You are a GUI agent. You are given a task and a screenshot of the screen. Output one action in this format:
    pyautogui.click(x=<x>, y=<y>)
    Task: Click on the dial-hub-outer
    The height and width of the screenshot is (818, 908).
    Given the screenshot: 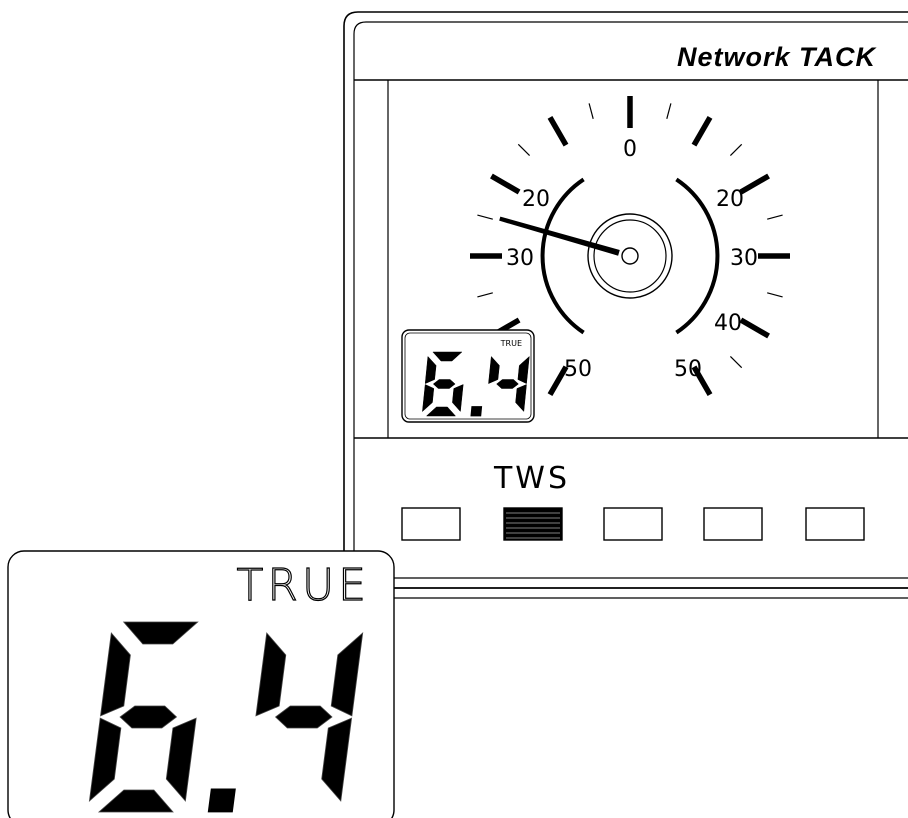 What is the action you would take?
    pyautogui.click(x=630, y=256)
    